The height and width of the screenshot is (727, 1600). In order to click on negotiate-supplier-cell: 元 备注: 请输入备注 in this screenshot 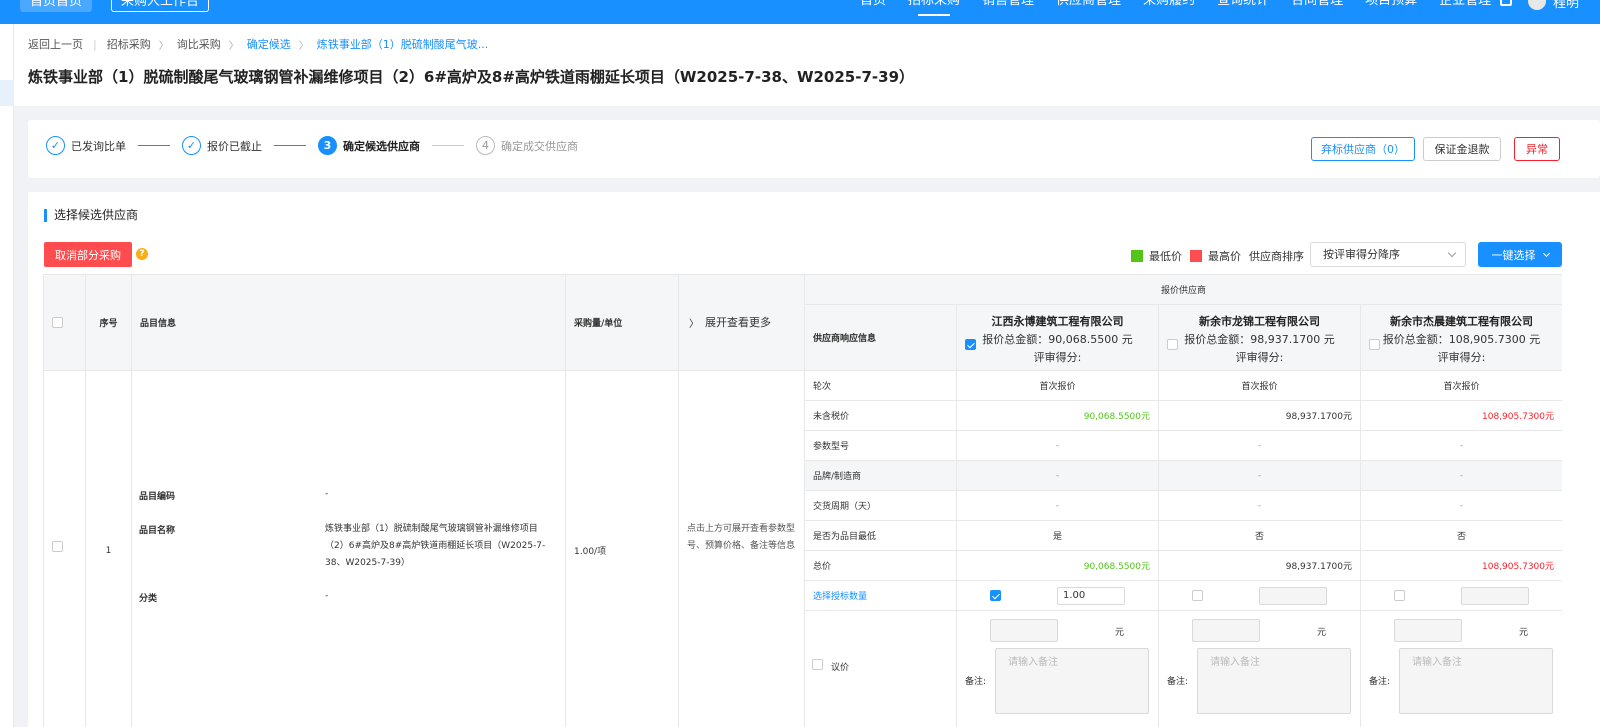, I will do `click(1461, 669)`.